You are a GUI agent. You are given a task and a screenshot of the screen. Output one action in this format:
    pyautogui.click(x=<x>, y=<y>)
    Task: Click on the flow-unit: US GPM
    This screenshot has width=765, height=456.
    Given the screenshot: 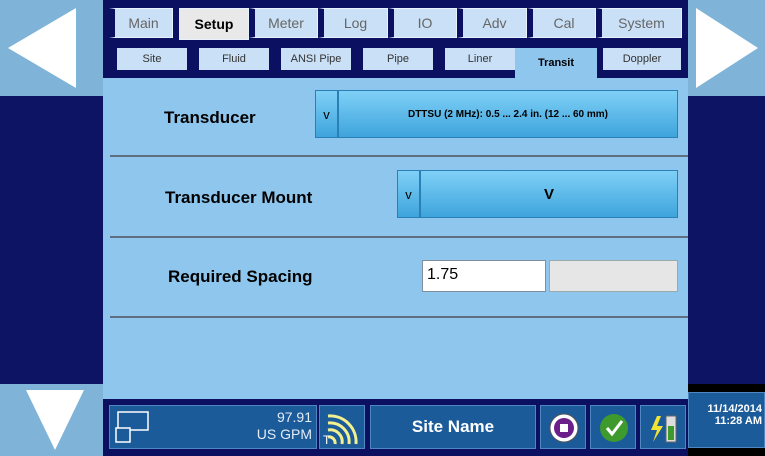 What is the action you would take?
    pyautogui.click(x=284, y=434)
    